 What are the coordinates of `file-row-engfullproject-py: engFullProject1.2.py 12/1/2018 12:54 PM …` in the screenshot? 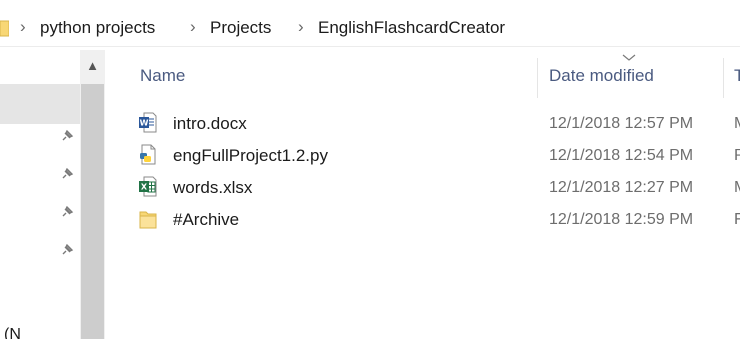 It's located at (436, 156).